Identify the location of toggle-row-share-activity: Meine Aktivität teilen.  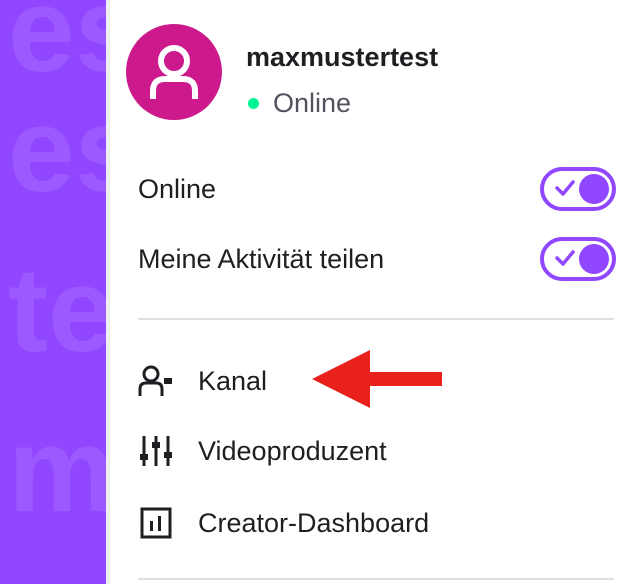
(377, 259).